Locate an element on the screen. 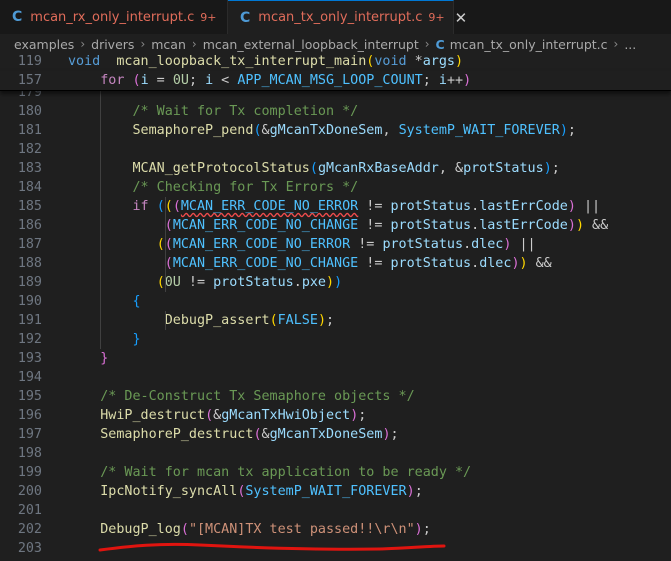  code-token: 0U is located at coordinates (180, 80).